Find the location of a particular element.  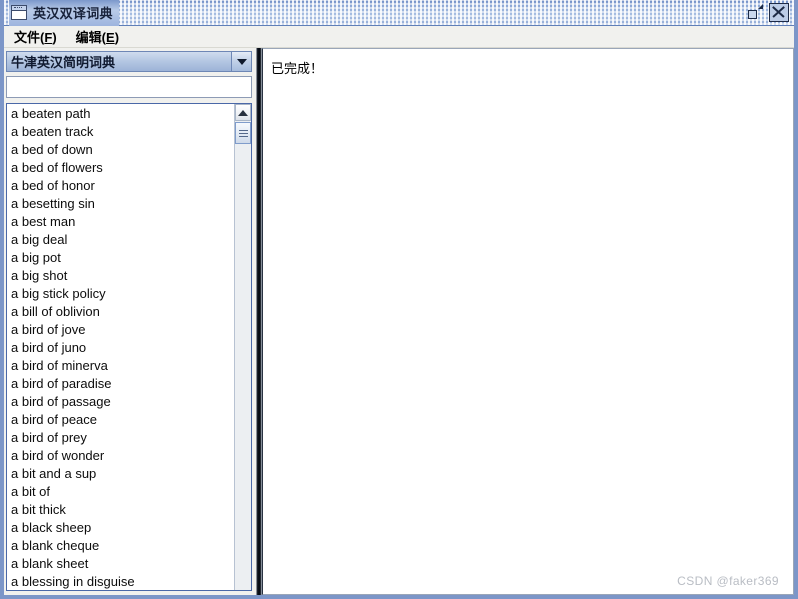

list-item: a bird of peace is located at coordinates (120, 420).